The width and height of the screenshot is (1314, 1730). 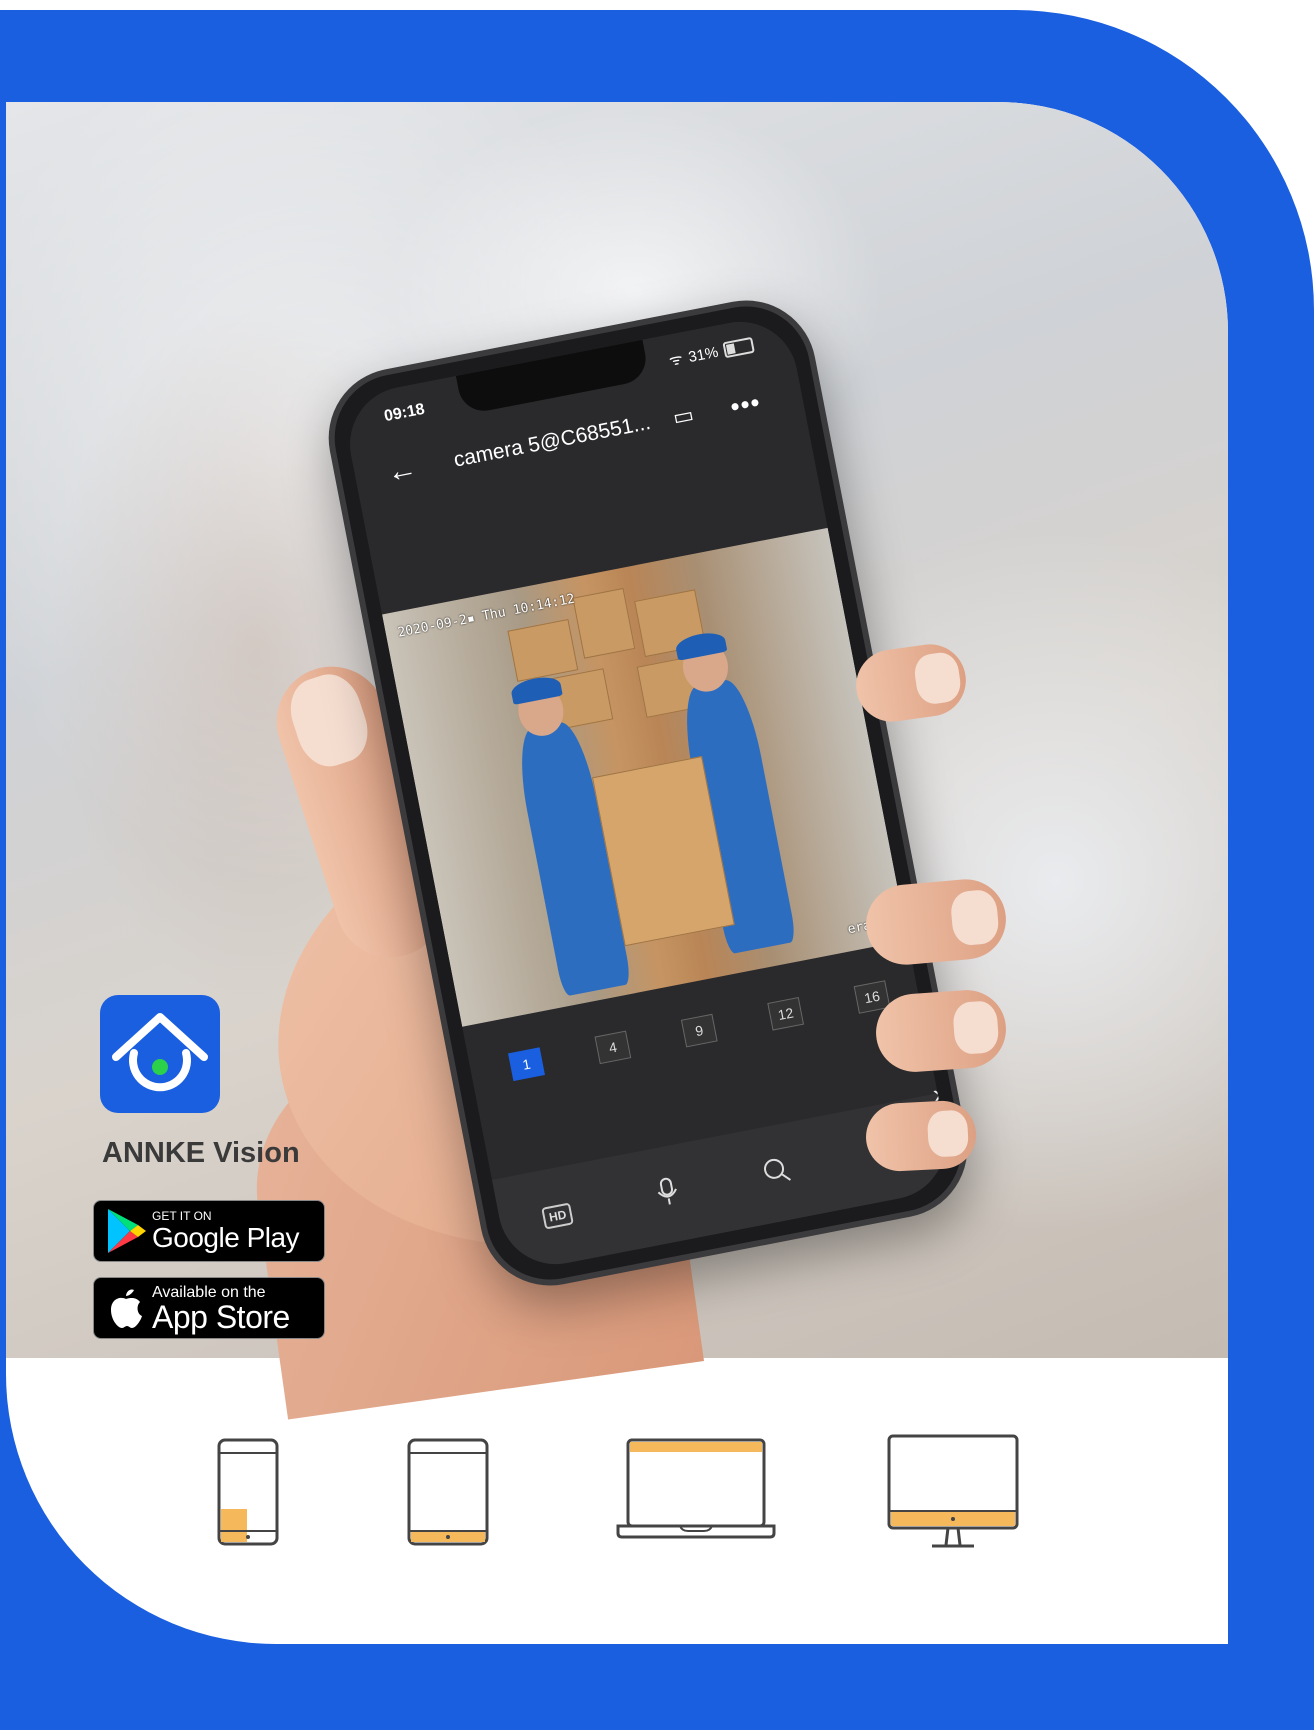 I want to click on middle-finger, so click(x=936, y=922).